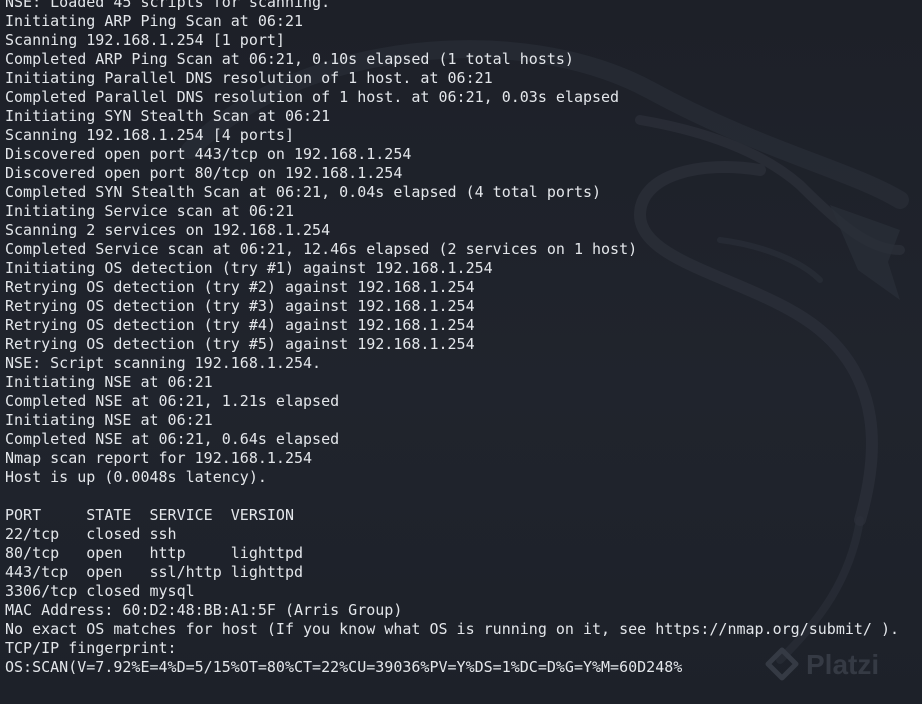 The height and width of the screenshot is (704, 922). I want to click on terminal-line: Scanning 2 services on 192.168.1.254, so click(168, 230).